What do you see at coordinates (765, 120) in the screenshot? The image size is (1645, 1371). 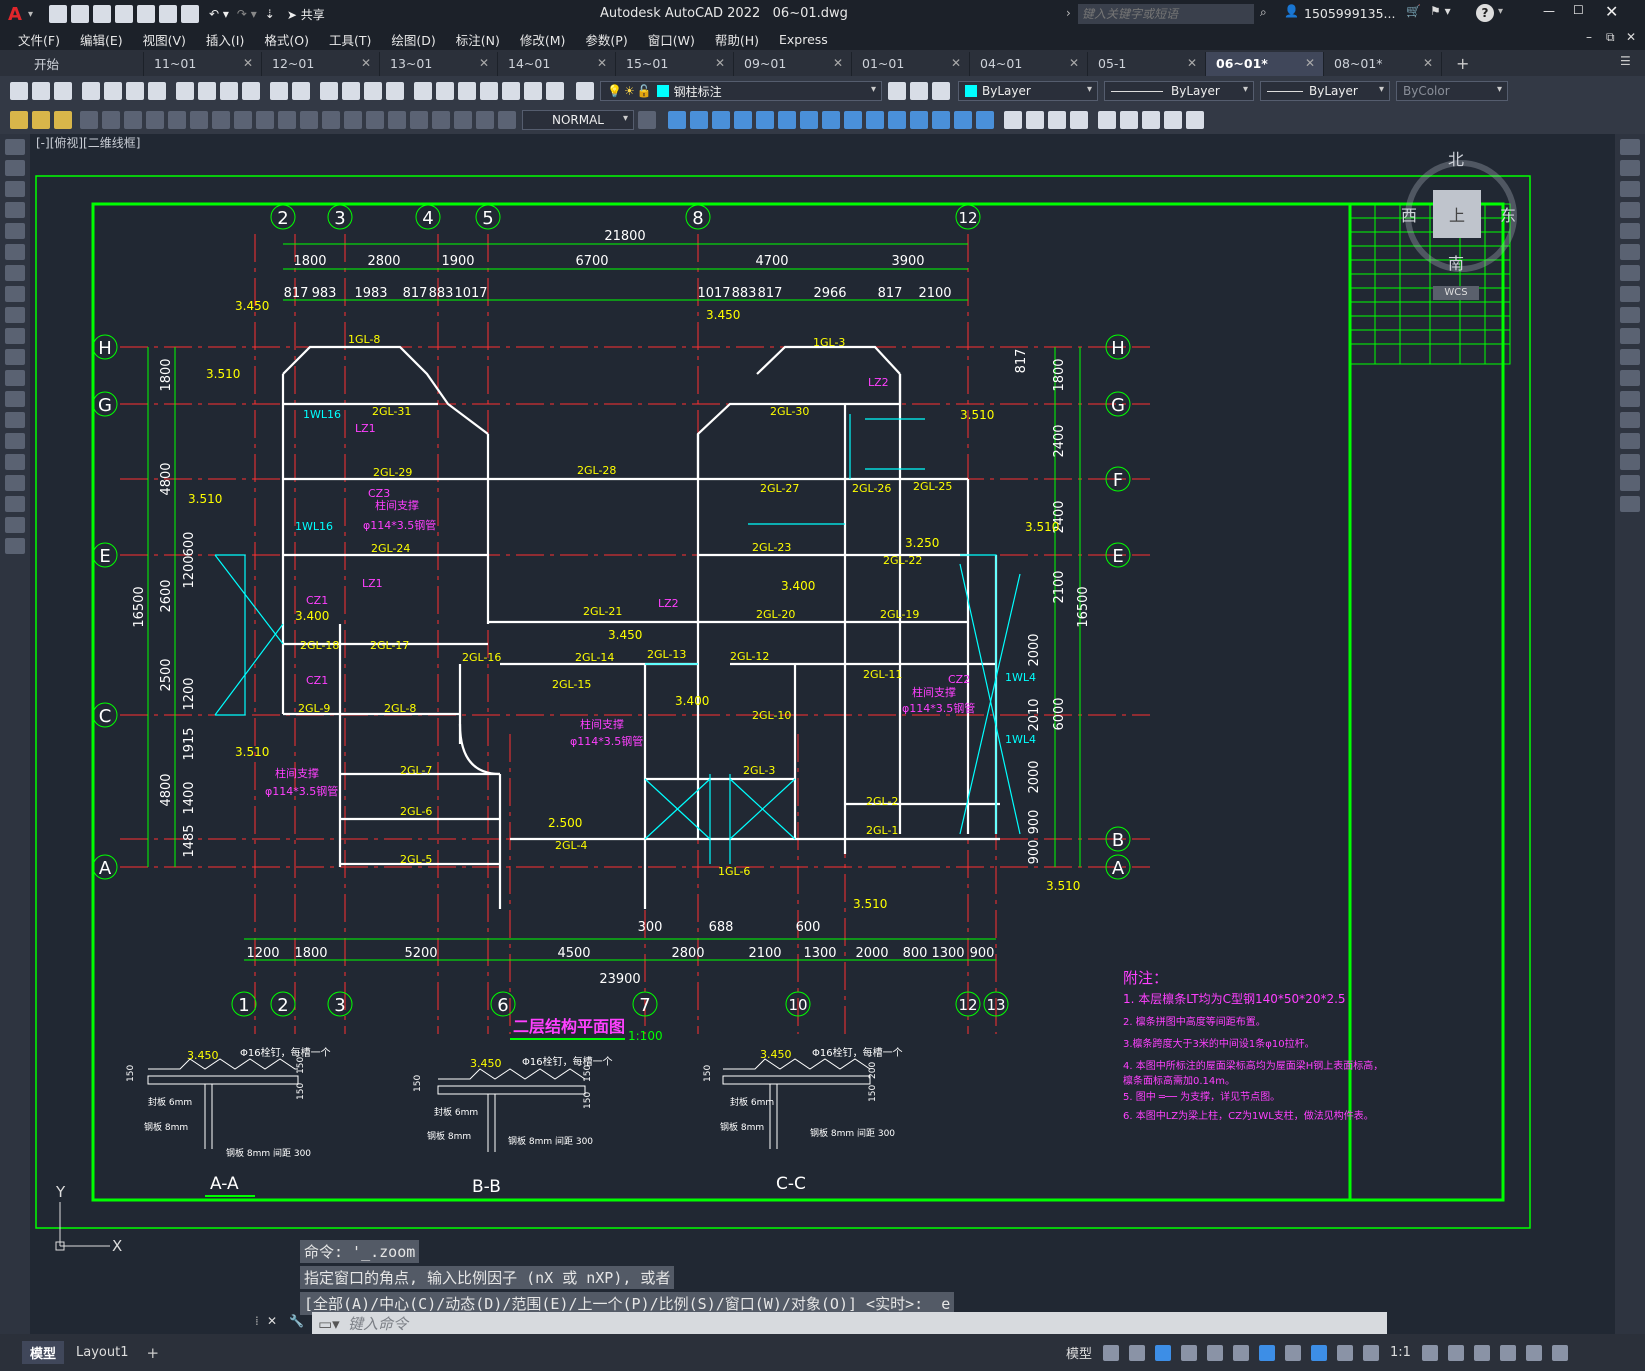 I see `move-icon` at bounding box center [765, 120].